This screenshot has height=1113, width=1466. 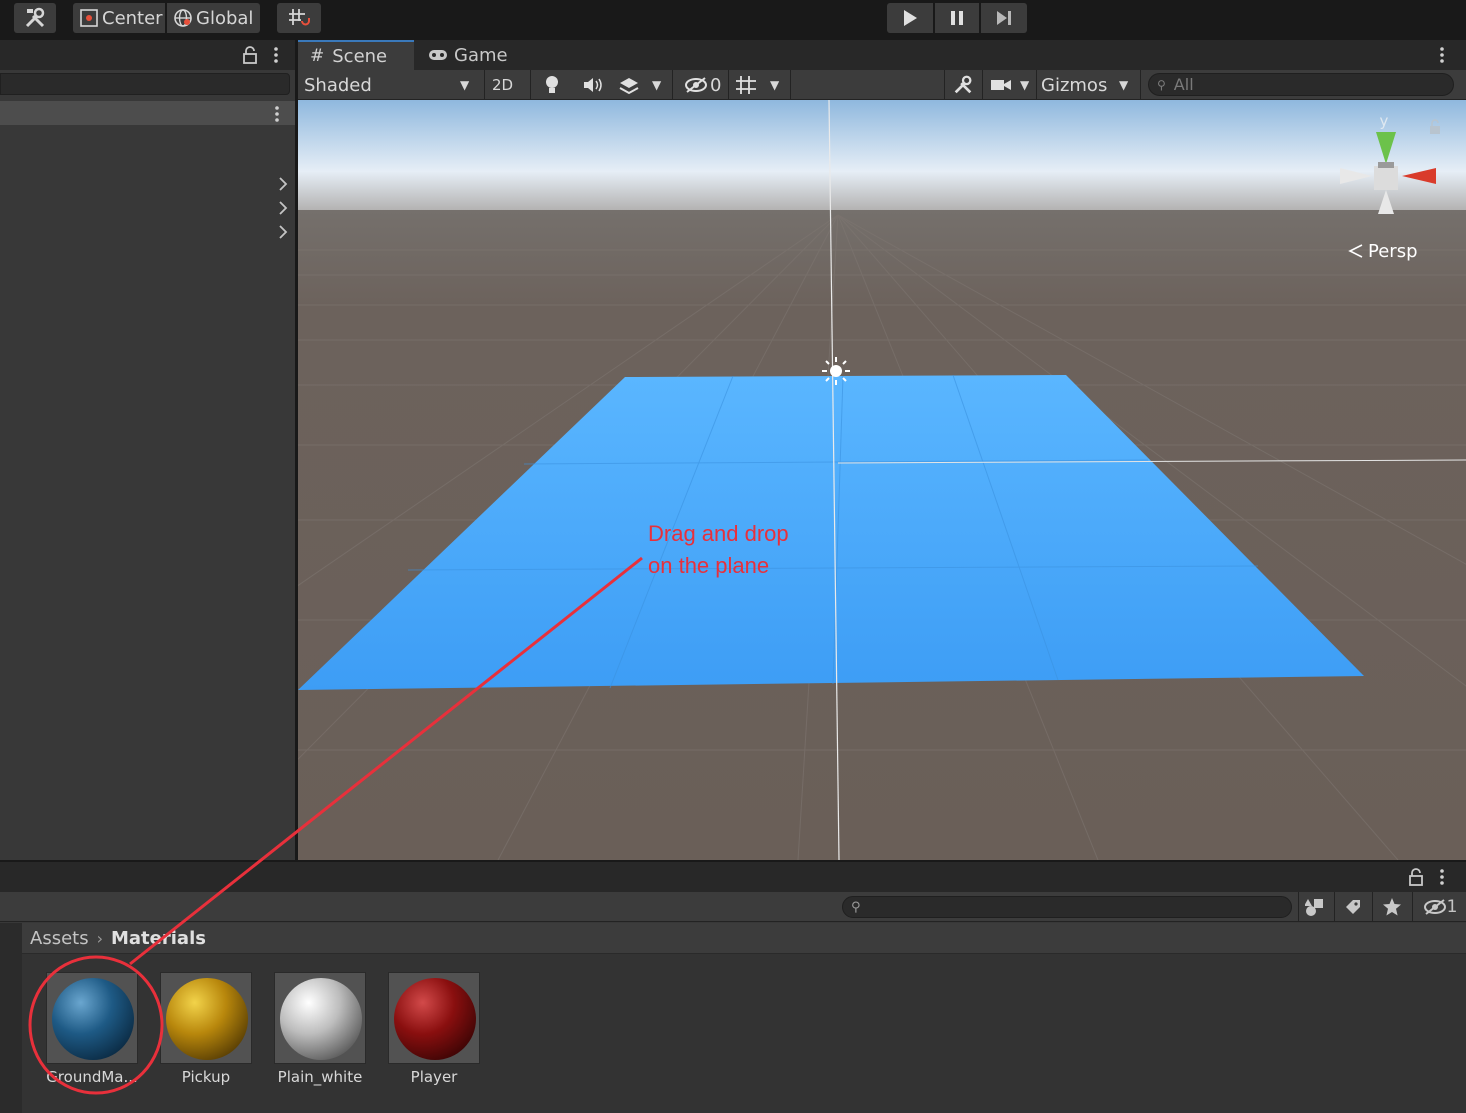 What do you see at coordinates (438, 55) in the screenshot?
I see `gamepad-icon` at bounding box center [438, 55].